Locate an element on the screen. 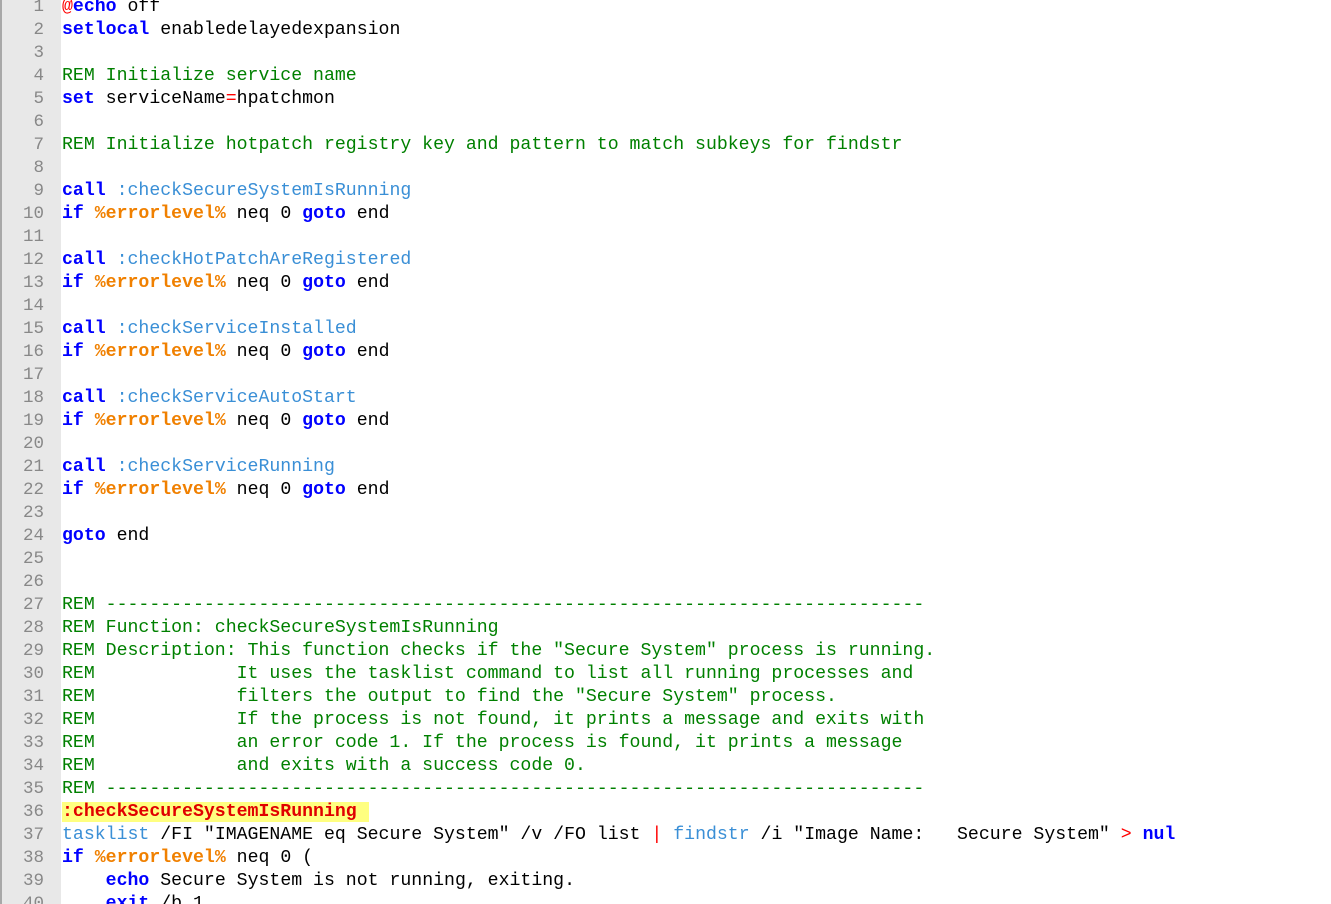 This screenshot has height=904, width=1331. code-line: 1 @echo off is located at coordinates (665, 9).